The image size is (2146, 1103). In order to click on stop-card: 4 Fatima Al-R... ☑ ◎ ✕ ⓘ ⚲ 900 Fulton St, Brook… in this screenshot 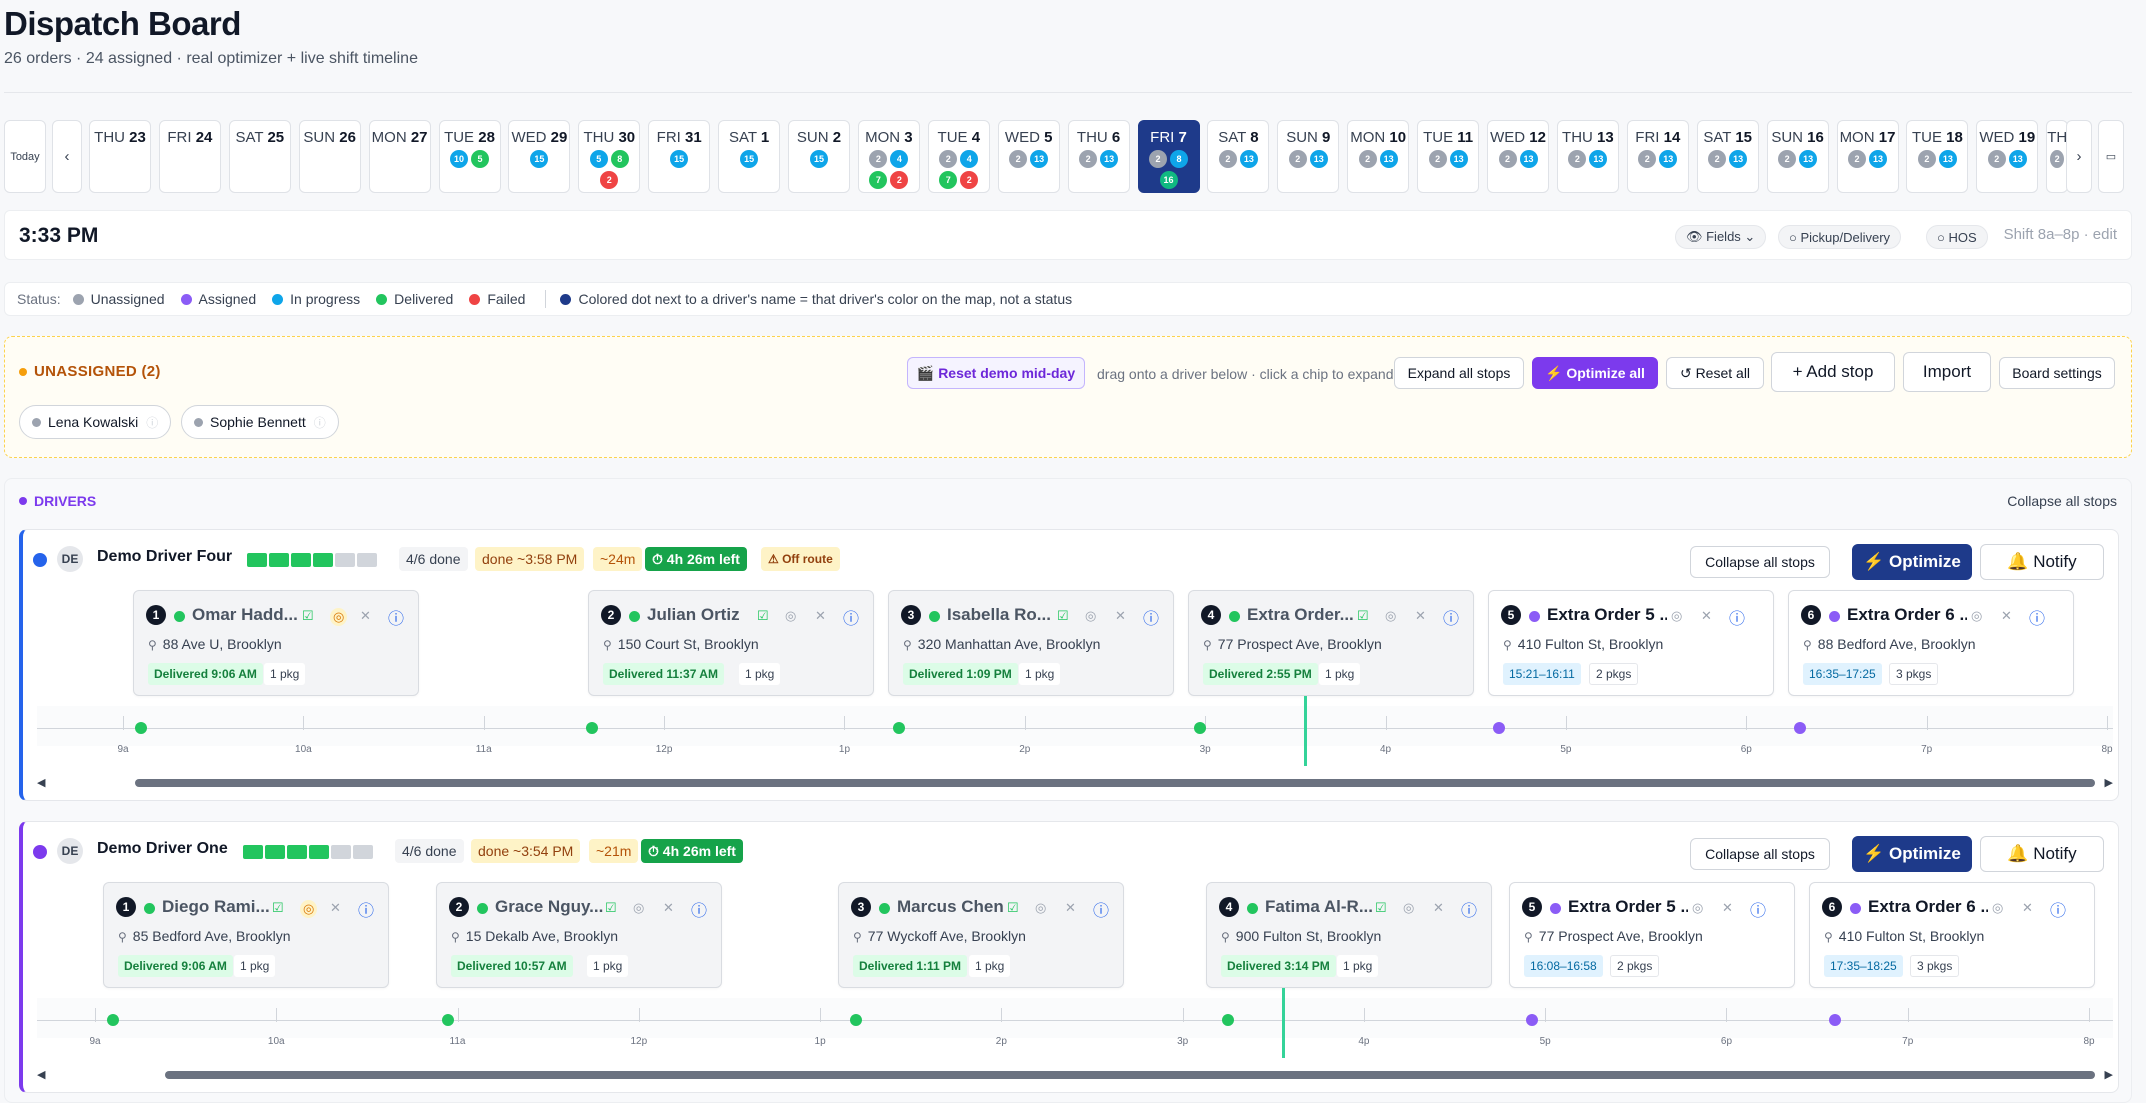, I will do `click(1349, 935)`.